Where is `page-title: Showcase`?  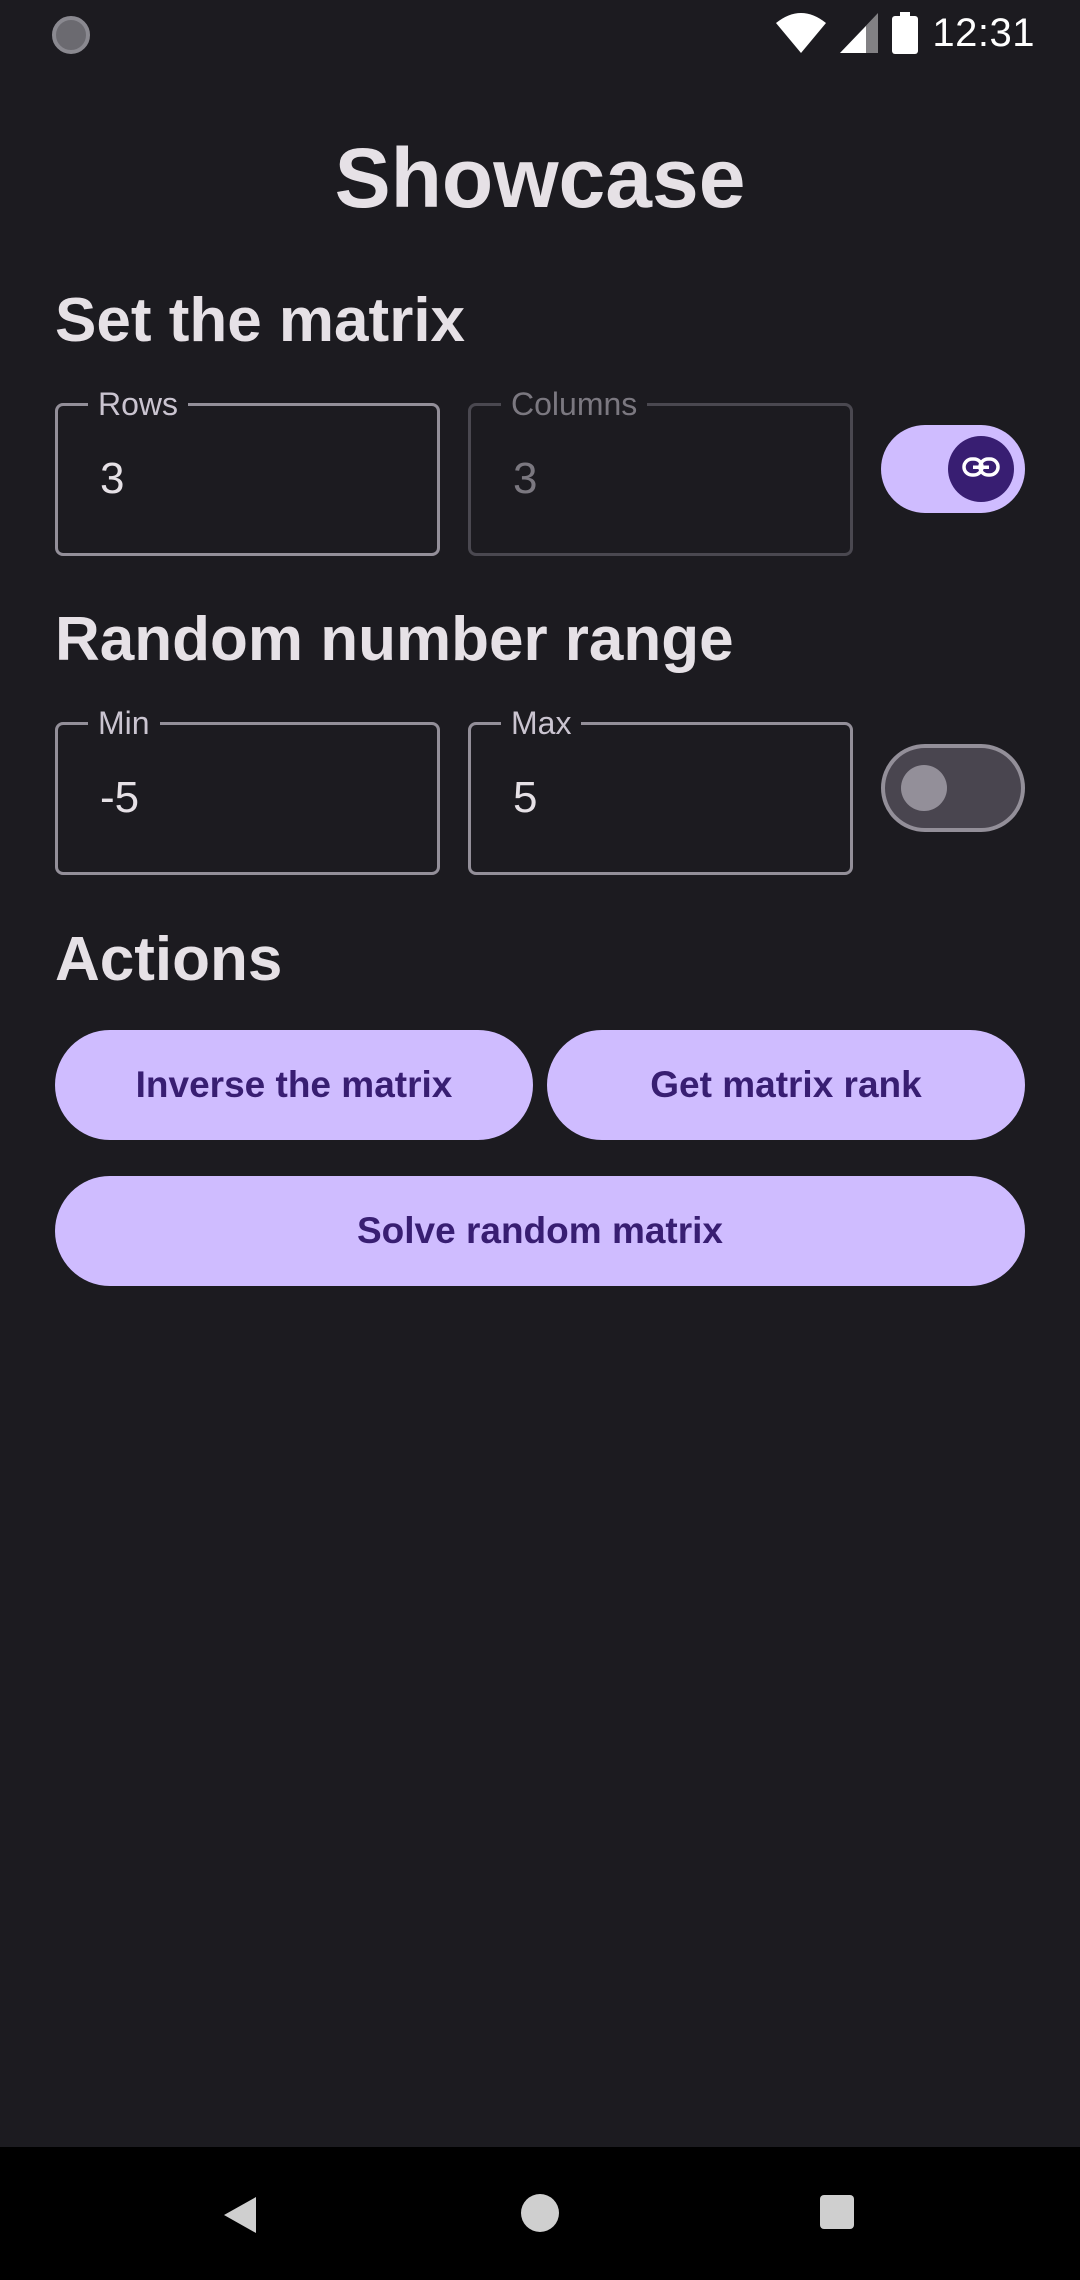
page-title: Showcase is located at coordinates (540, 178).